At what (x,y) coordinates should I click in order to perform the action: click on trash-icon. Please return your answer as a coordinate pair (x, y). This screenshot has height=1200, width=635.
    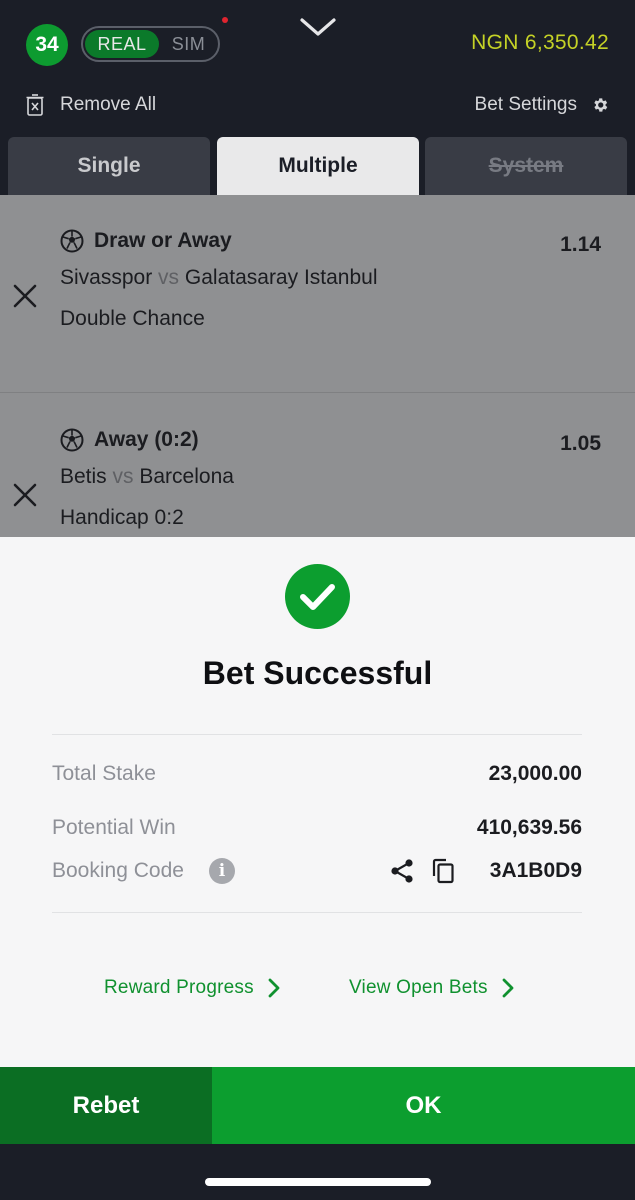
    Looking at the image, I should click on (35, 105).